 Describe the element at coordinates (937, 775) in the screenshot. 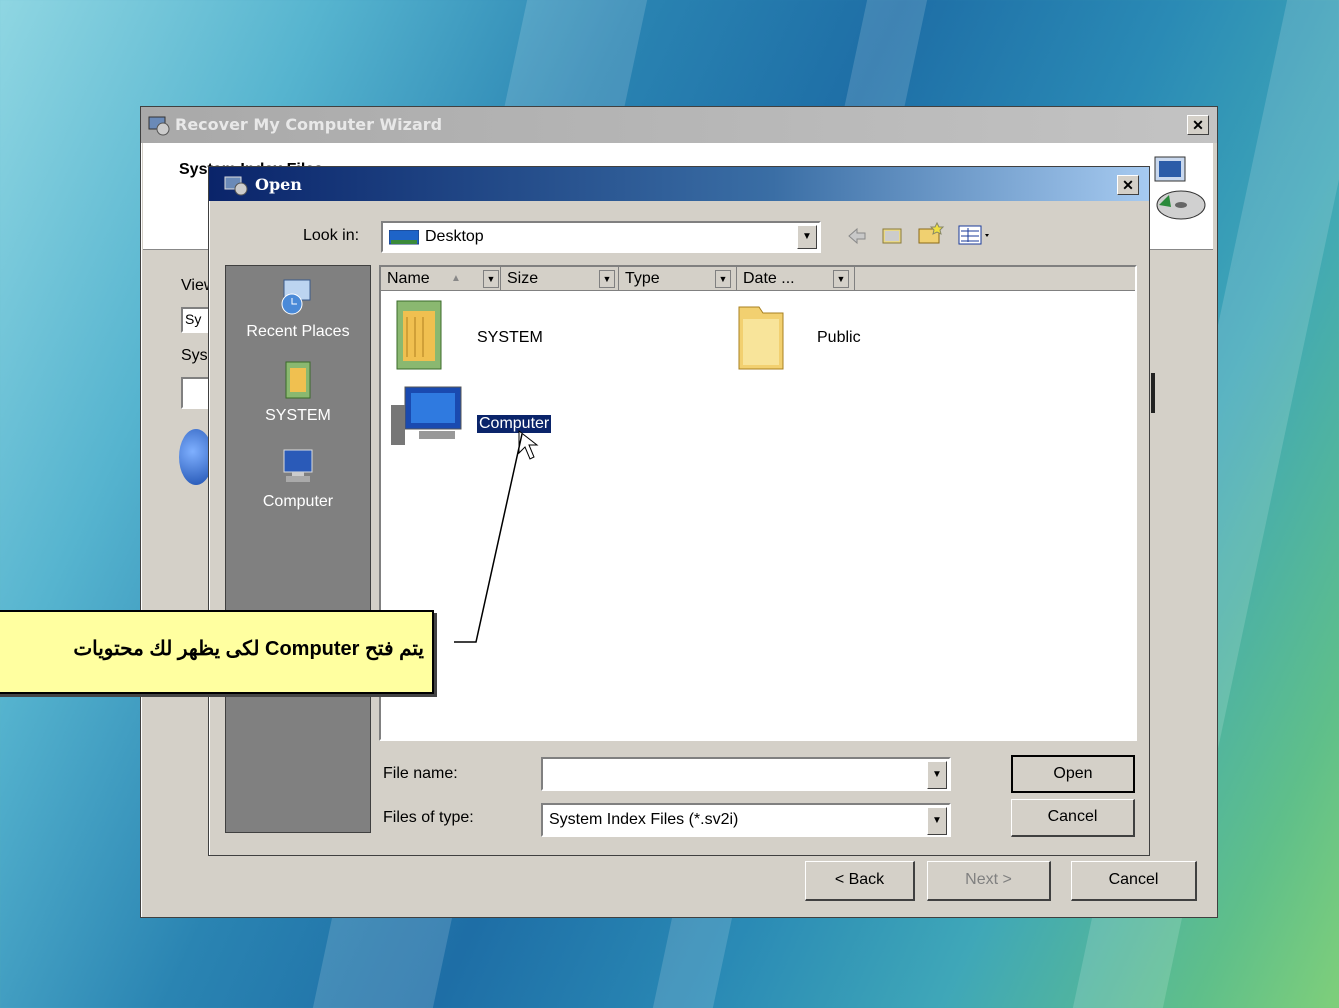

I see `file-name-dropdown-arrow: ▼` at that location.